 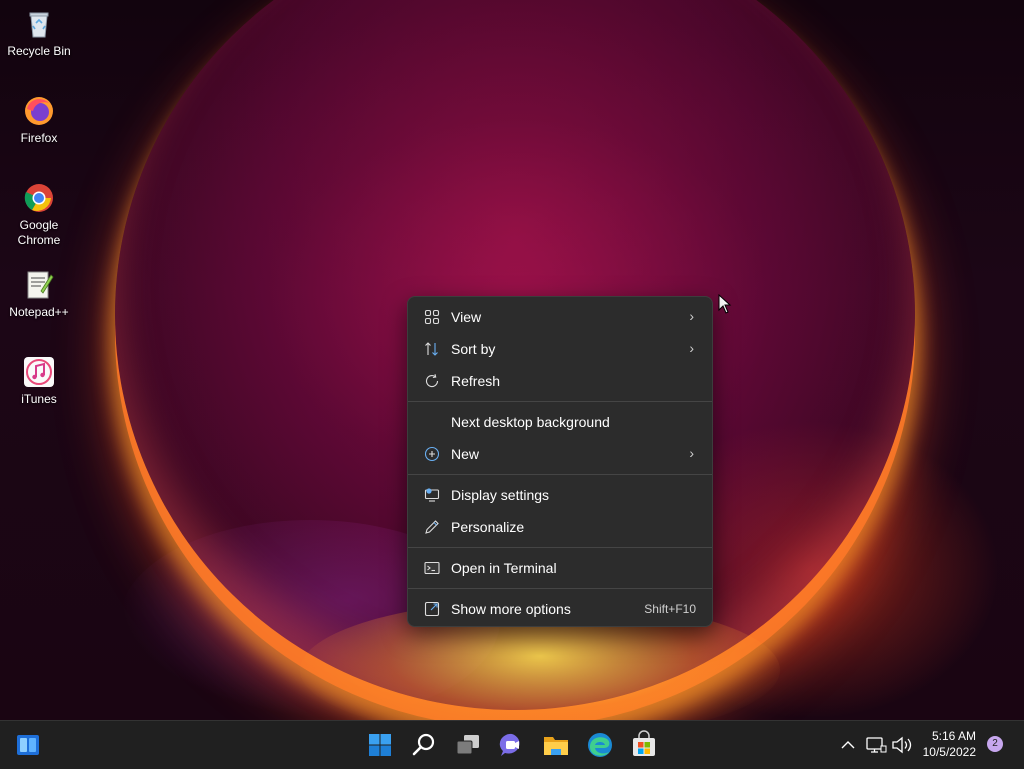 What do you see at coordinates (465, 454) in the screenshot?
I see `menu-item-label: New` at bounding box center [465, 454].